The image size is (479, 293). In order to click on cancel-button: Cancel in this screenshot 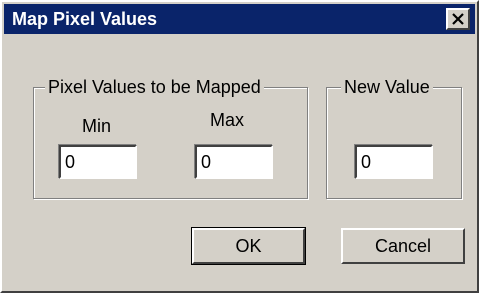, I will do `click(403, 246)`.